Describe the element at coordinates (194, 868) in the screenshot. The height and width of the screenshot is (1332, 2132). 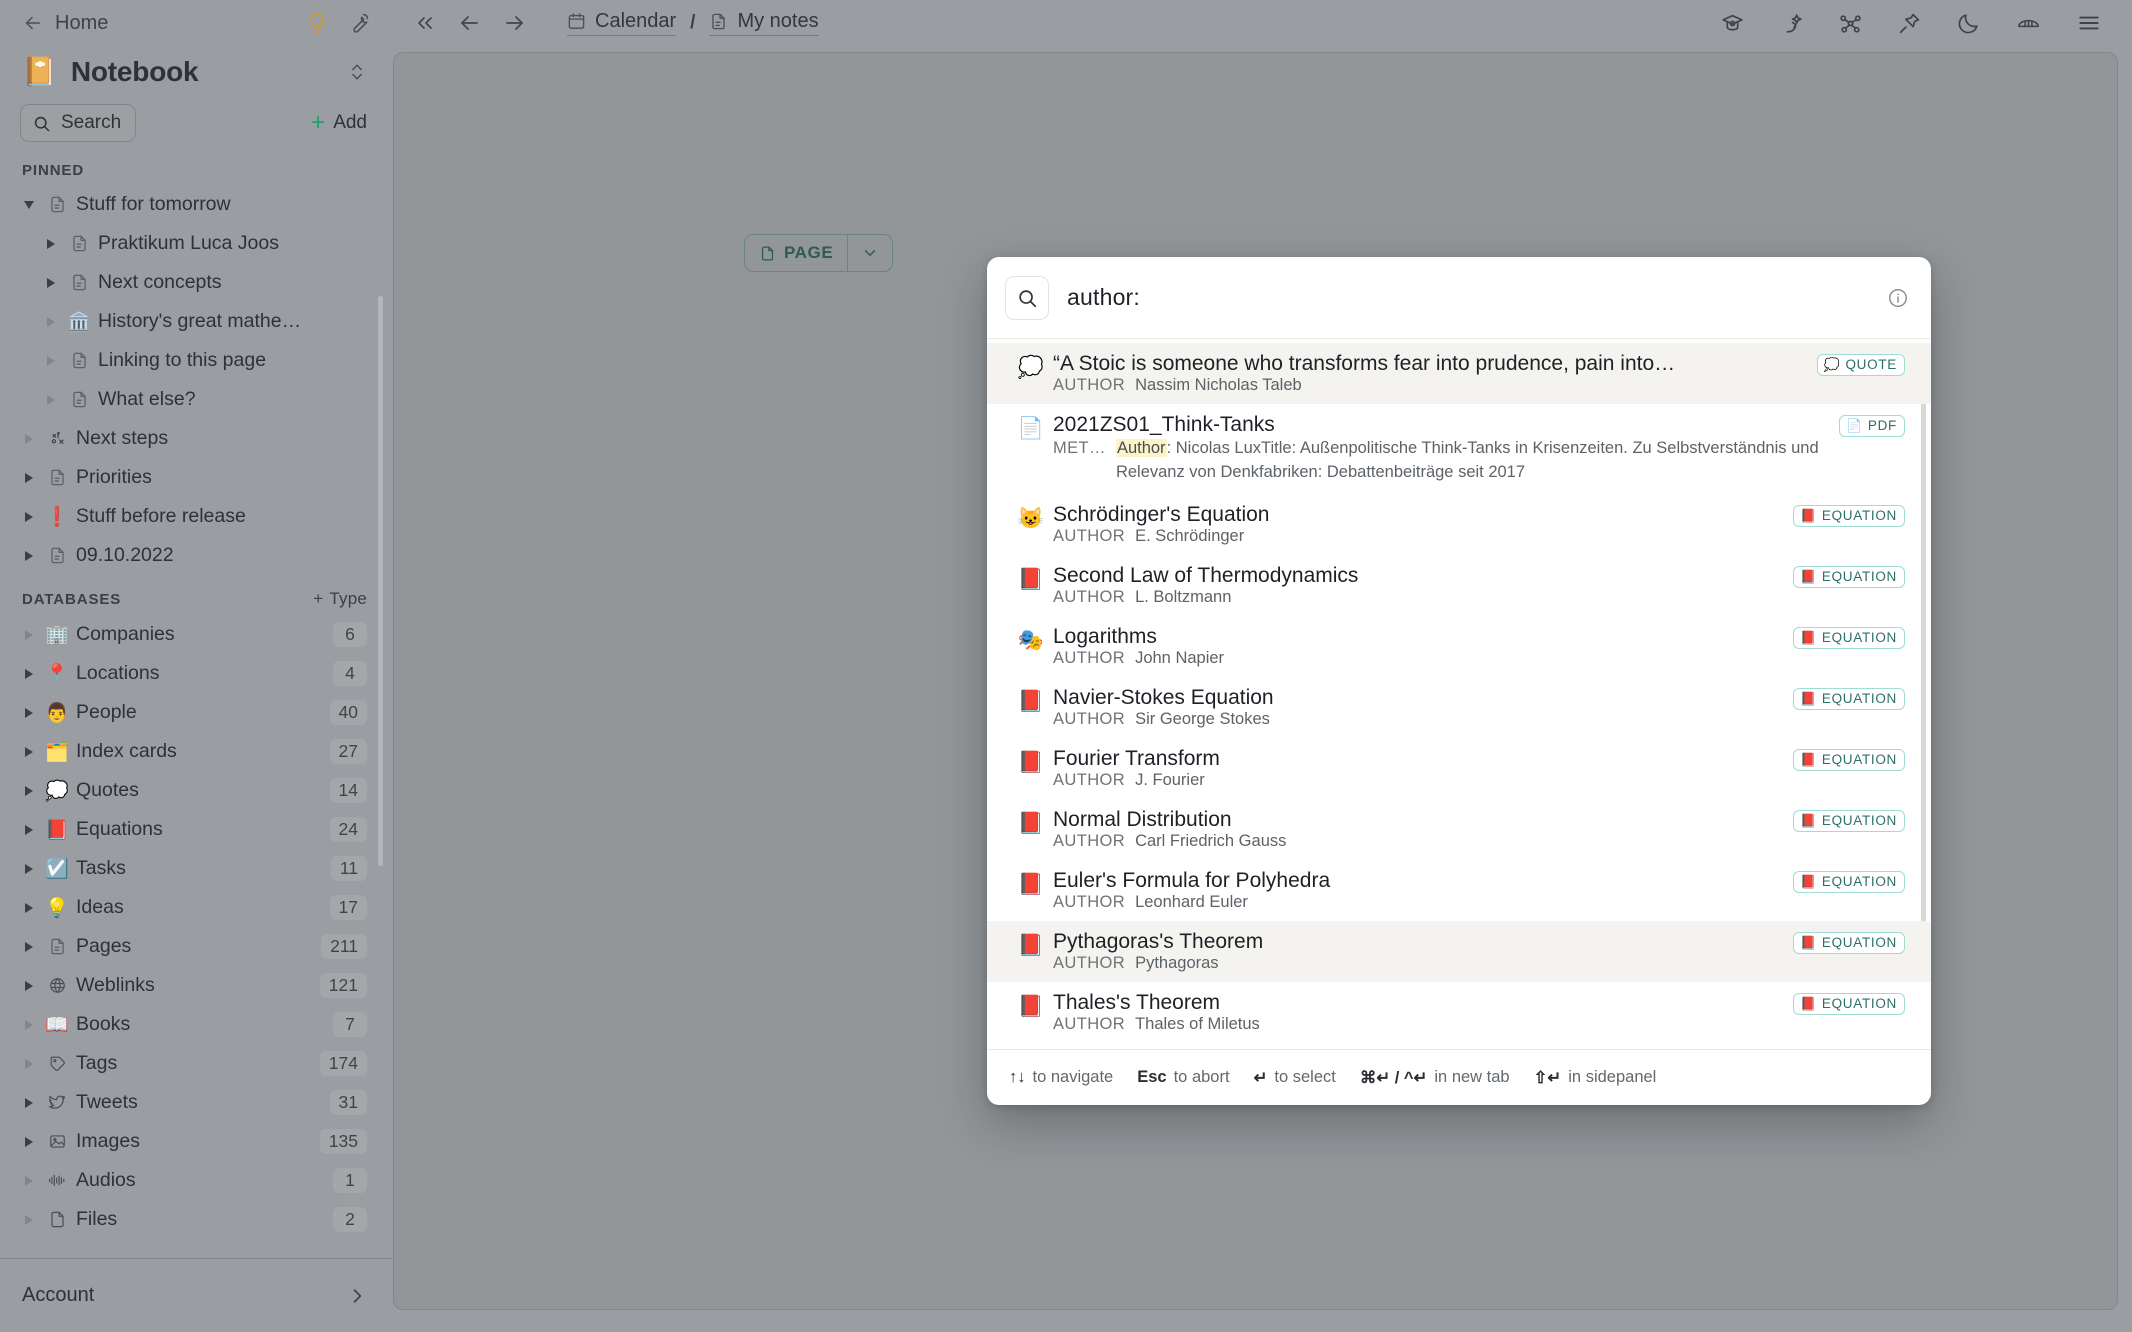
I see `sidebar-db-tasks: ☑️ Tasks 11` at that location.